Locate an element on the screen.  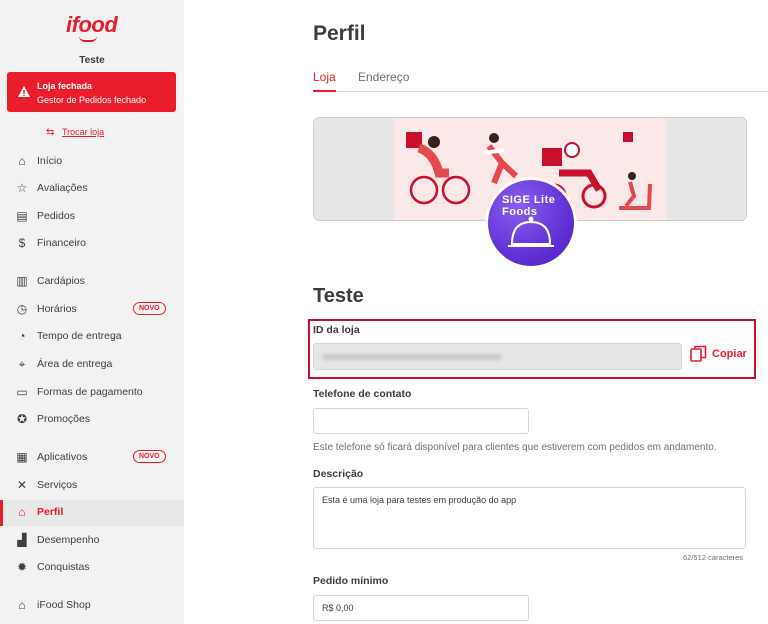
clock-icon: ◷ is located at coordinates (22, 309).